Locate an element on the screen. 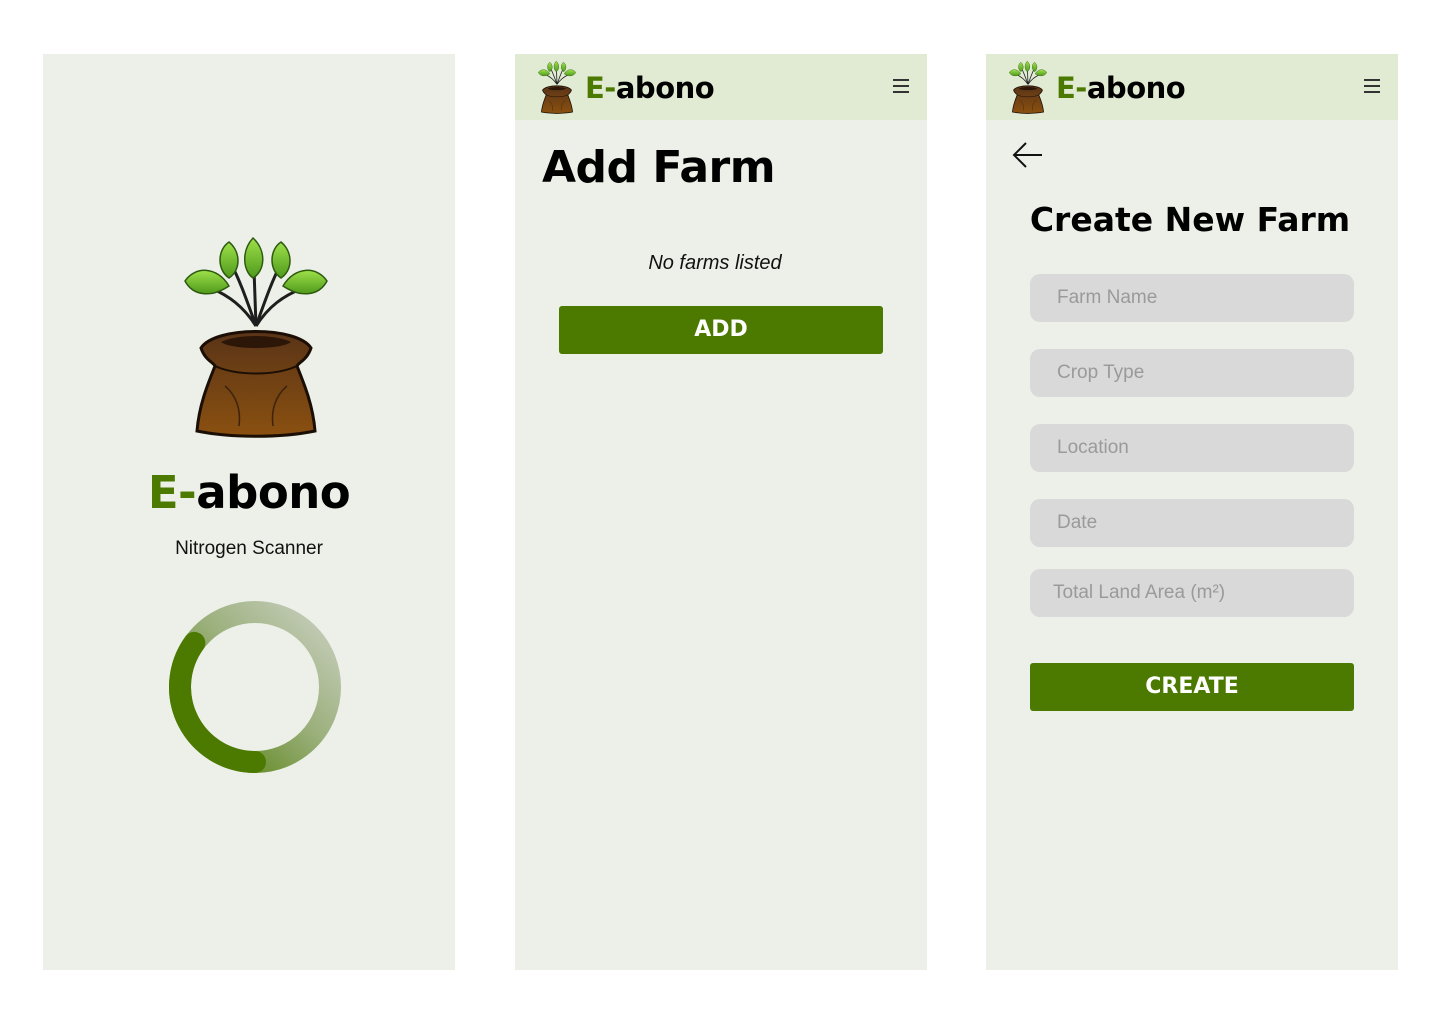  land-area-field is located at coordinates (1192, 593).